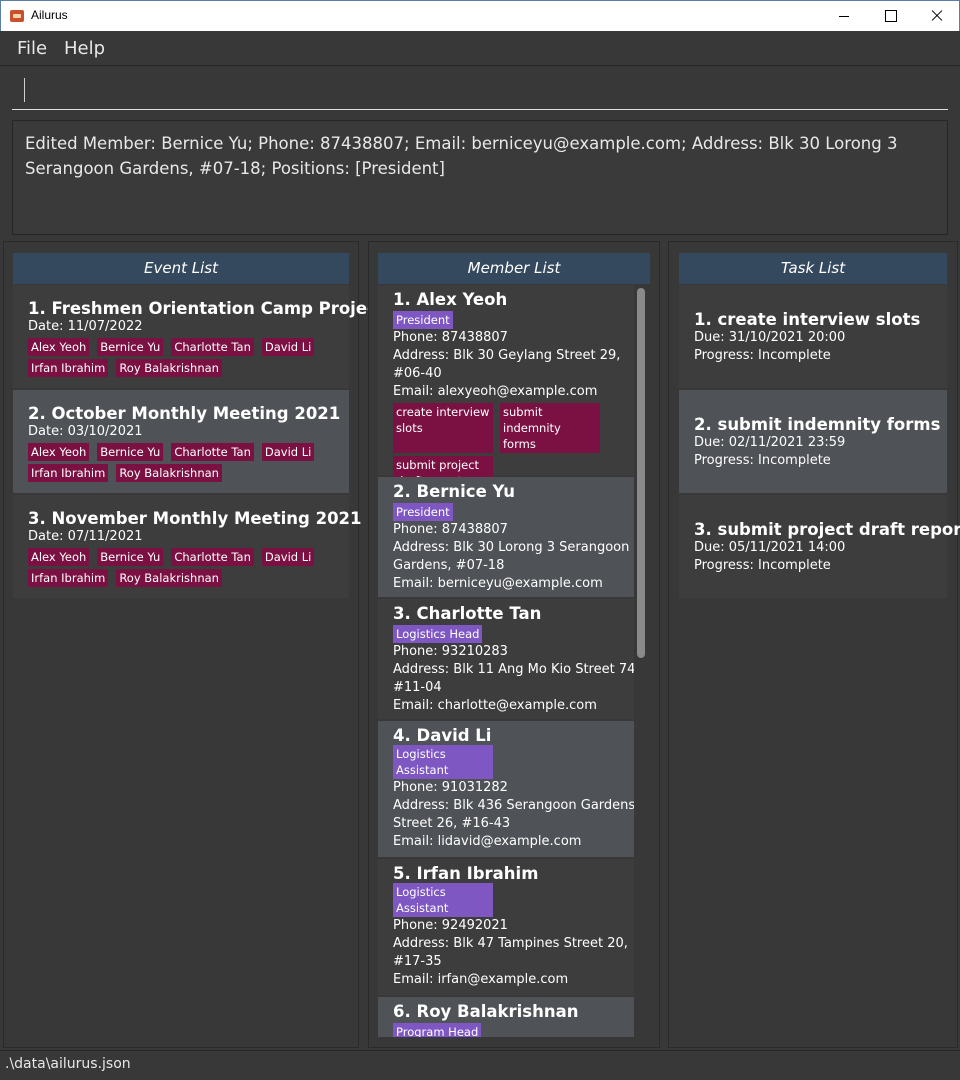  Describe the element at coordinates (195, 518) in the screenshot. I see `event-title: 3. November Monthly Meeting 2021` at that location.